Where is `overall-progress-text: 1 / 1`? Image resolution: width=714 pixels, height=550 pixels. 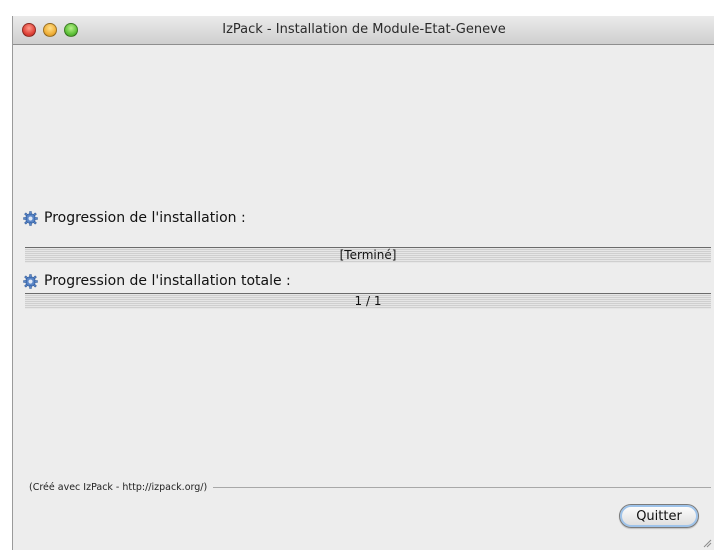
overall-progress-text: 1 / 1 is located at coordinates (368, 301).